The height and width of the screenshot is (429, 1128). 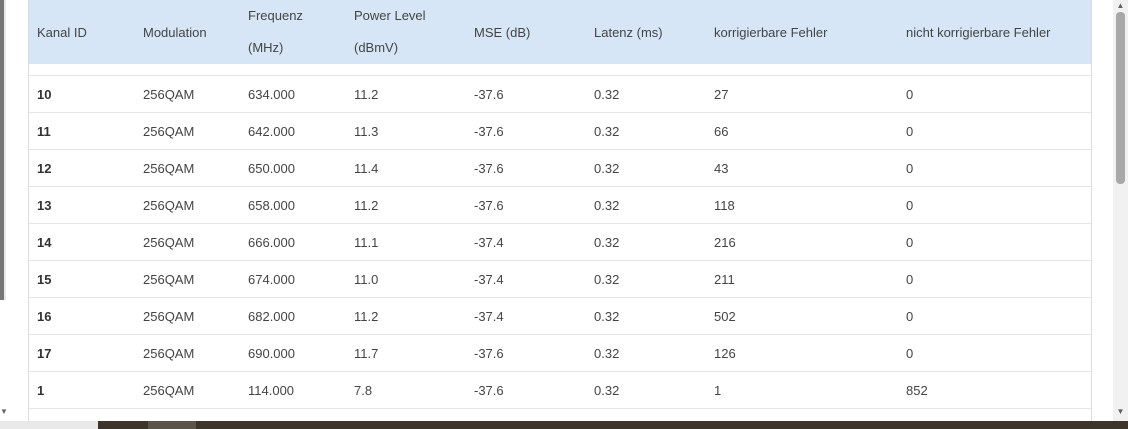 What do you see at coordinates (406, 168) in the screenshot?
I see `cell-power-level: 11.4` at bounding box center [406, 168].